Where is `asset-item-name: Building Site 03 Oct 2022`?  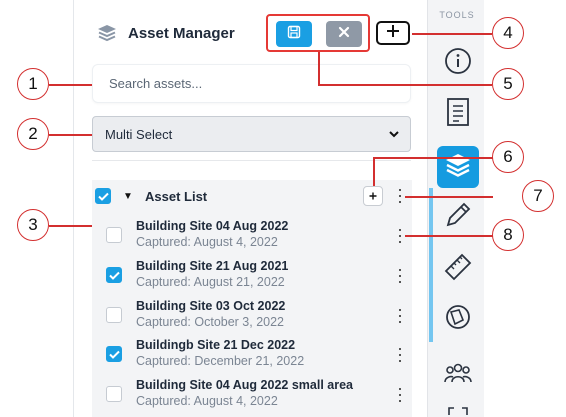
asset-item-name: Building Site 03 Oct 2022 is located at coordinates (211, 306).